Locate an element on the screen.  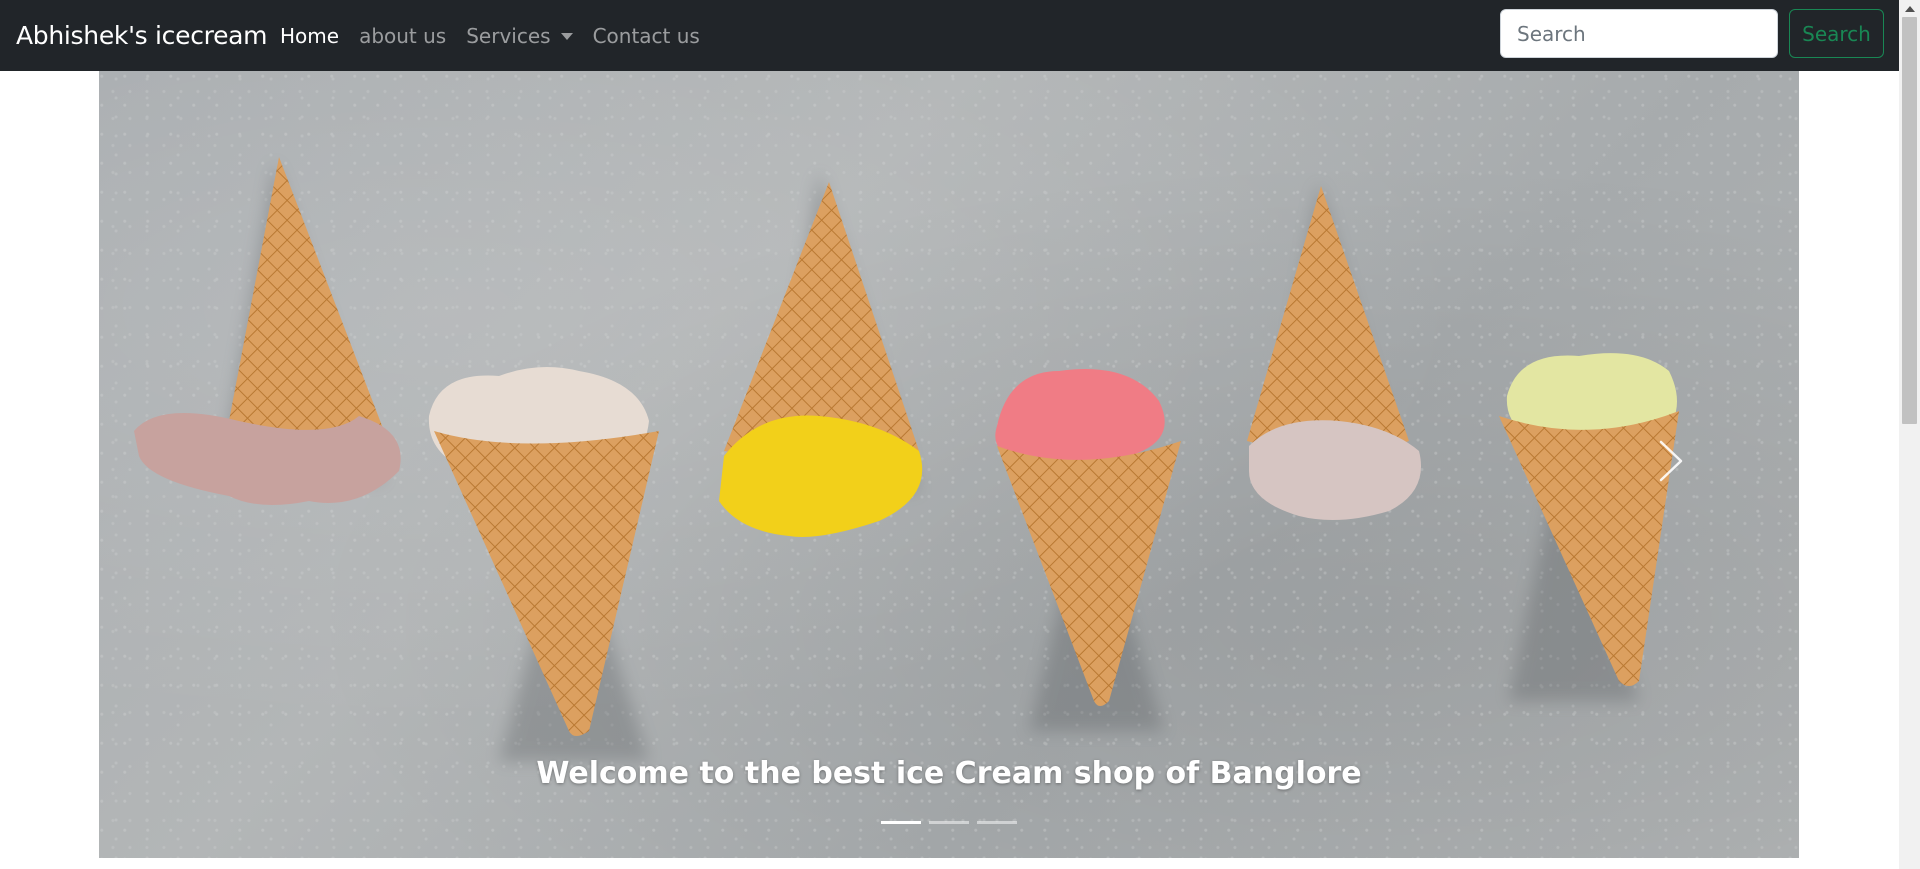
search-input is located at coordinates (1639, 33).